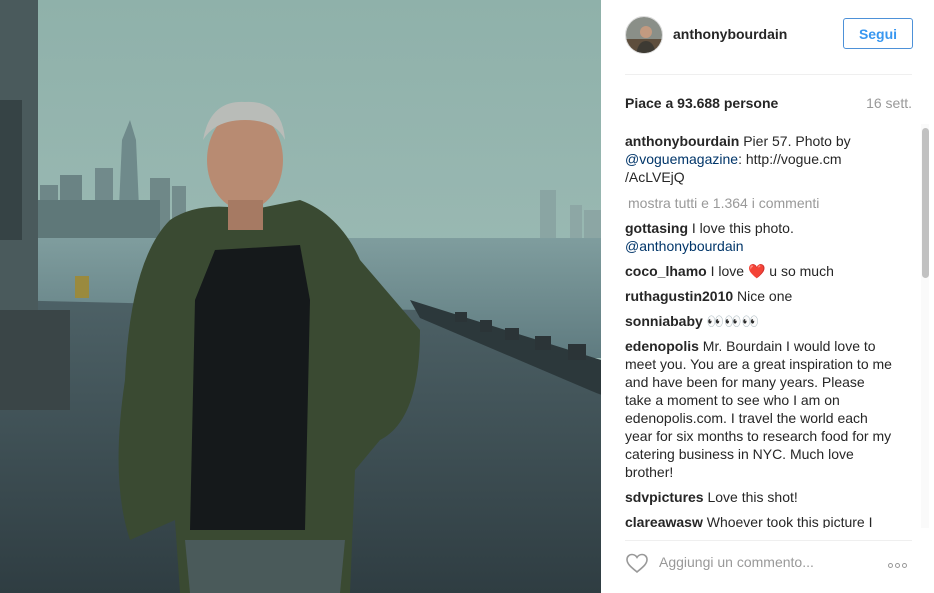 The image size is (934, 593). Describe the element at coordinates (664, 497) in the screenshot. I see `comment-username: sdvpictures` at that location.